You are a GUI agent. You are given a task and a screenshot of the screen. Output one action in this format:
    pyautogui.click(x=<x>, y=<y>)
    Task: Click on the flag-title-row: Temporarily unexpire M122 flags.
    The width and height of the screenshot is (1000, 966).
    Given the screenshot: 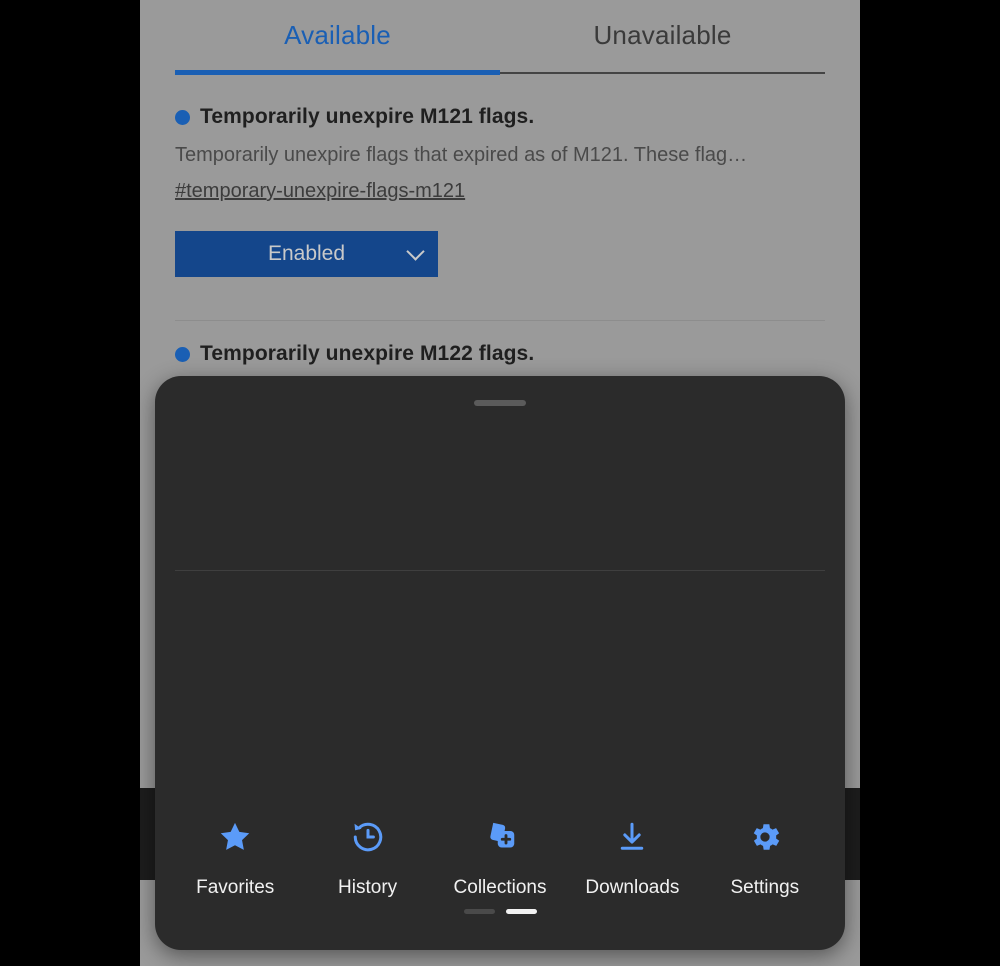 What is the action you would take?
    pyautogui.click(x=500, y=354)
    